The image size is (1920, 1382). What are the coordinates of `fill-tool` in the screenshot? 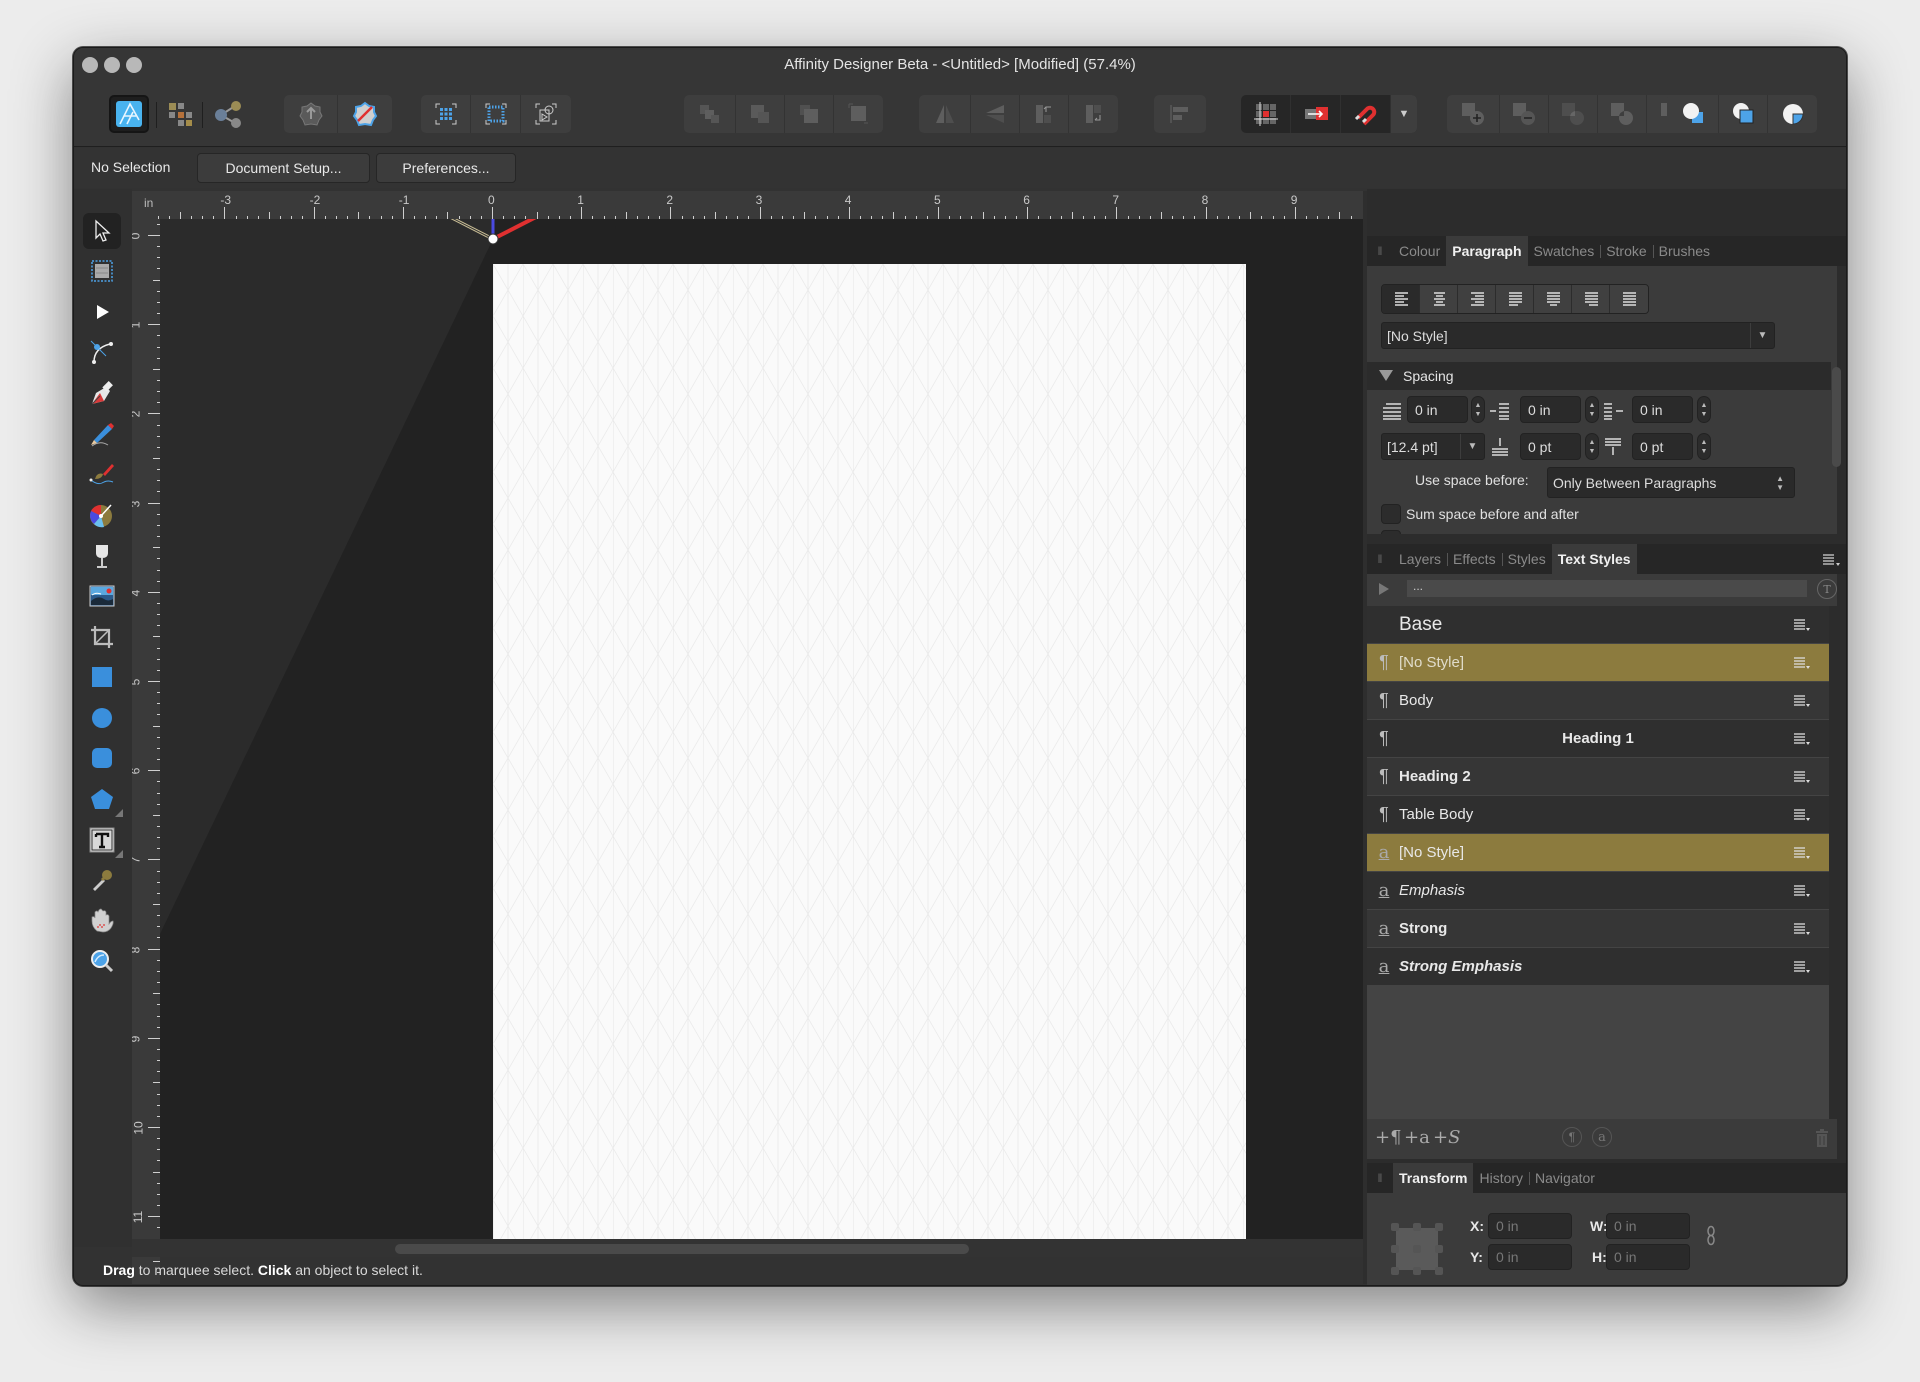 It's located at (102, 515).